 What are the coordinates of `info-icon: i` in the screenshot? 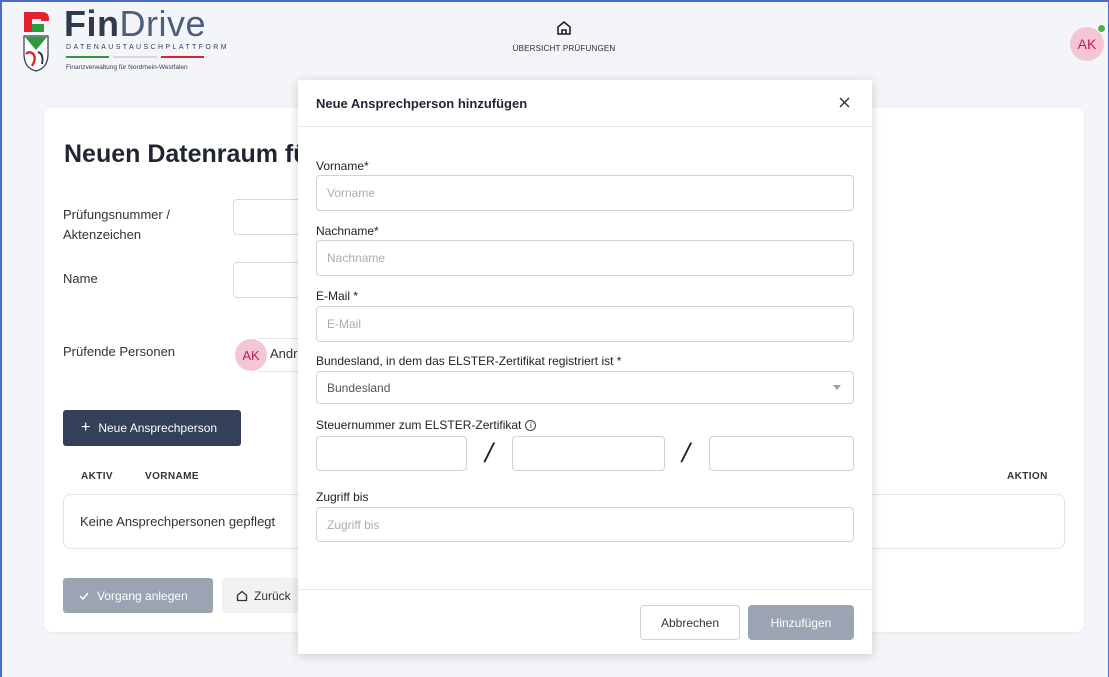 It's located at (531, 425).